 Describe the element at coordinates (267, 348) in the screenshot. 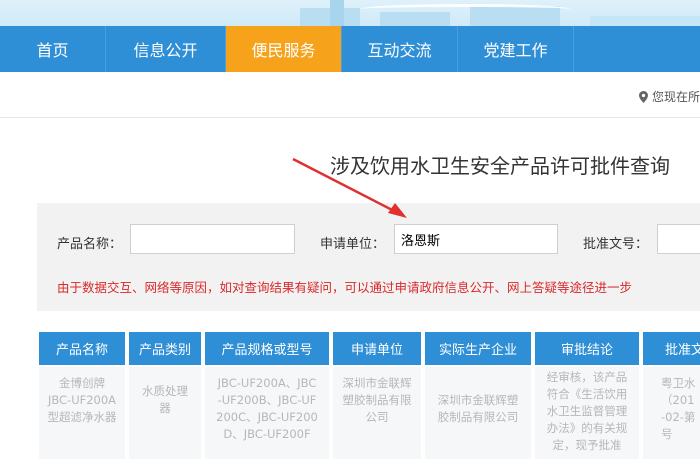

I see `column-header: 产品规格或型号` at that location.